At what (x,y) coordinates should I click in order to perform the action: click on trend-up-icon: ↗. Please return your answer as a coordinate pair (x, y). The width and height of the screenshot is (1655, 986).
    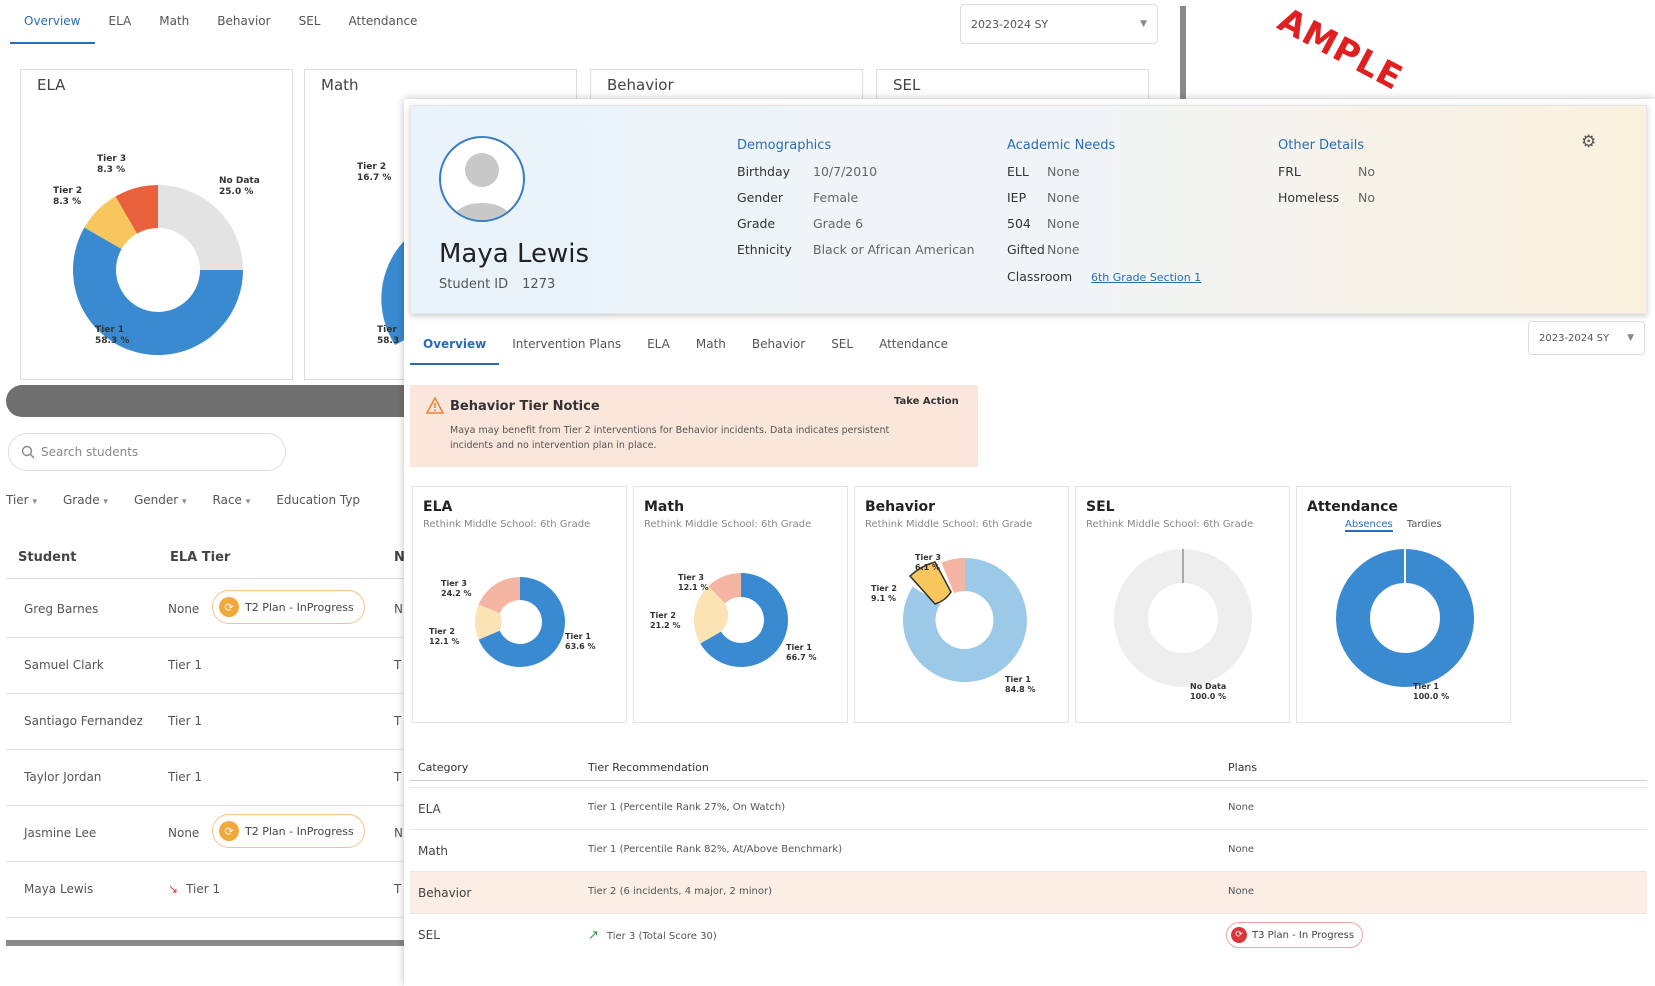
    Looking at the image, I should click on (593, 935).